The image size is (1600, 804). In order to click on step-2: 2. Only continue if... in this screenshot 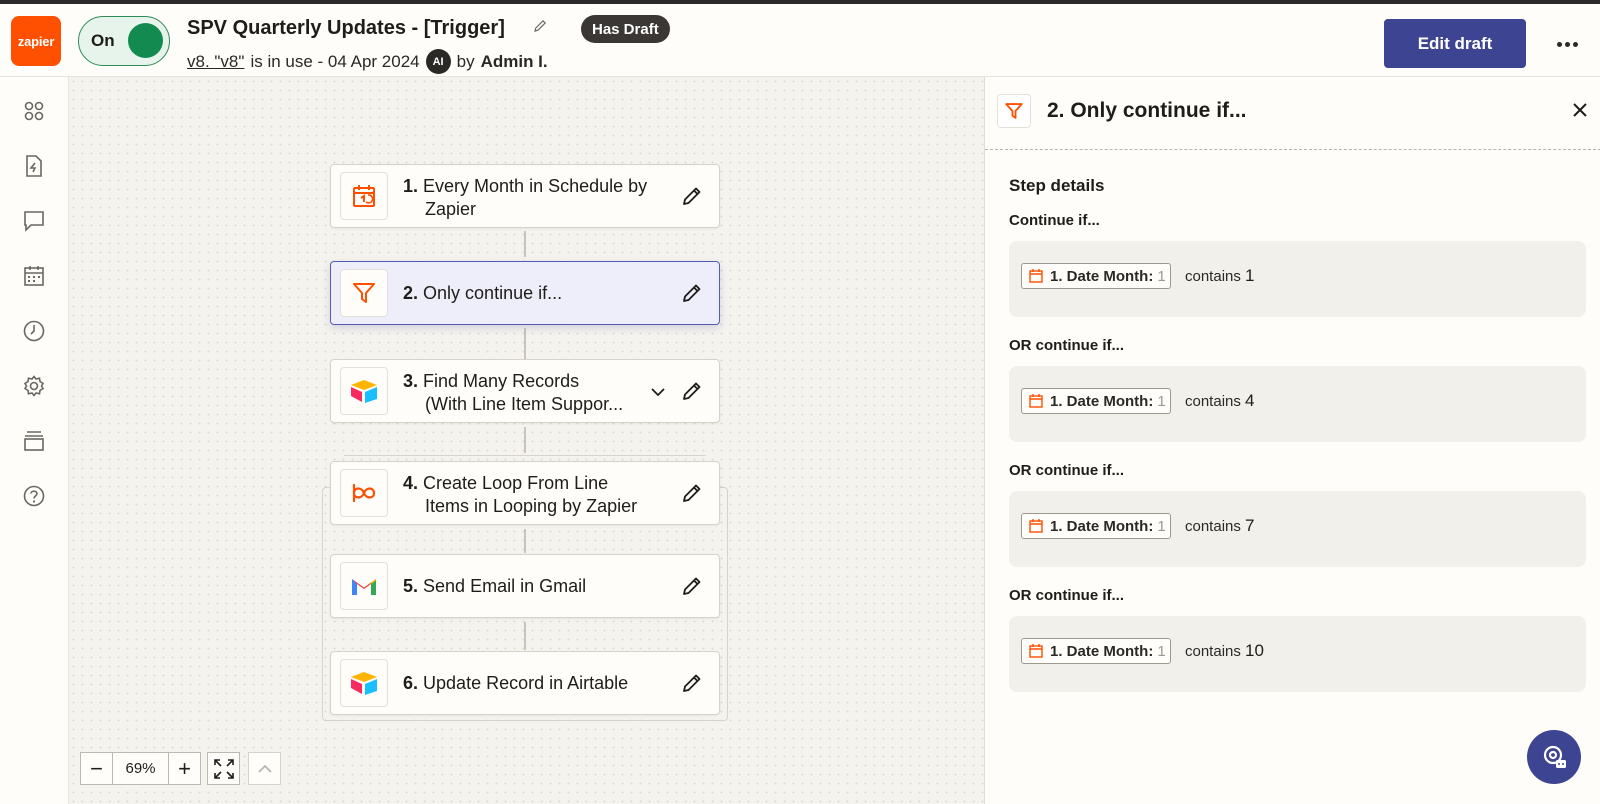, I will do `click(525, 293)`.